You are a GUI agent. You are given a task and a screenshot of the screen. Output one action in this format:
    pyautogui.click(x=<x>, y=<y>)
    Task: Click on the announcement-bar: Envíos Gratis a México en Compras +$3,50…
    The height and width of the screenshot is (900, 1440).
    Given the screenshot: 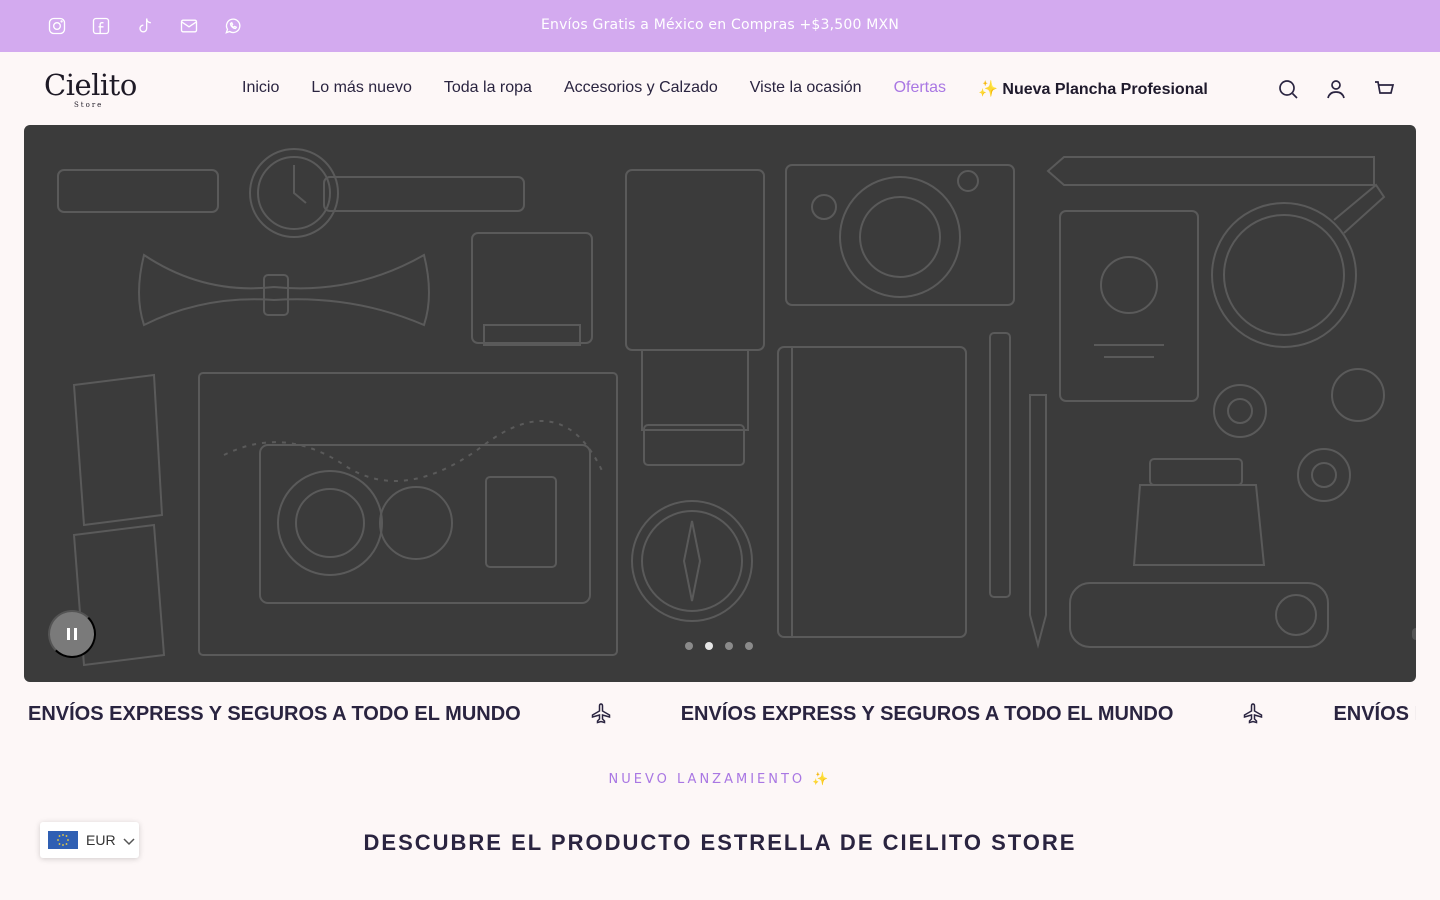 What is the action you would take?
    pyautogui.click(x=720, y=26)
    